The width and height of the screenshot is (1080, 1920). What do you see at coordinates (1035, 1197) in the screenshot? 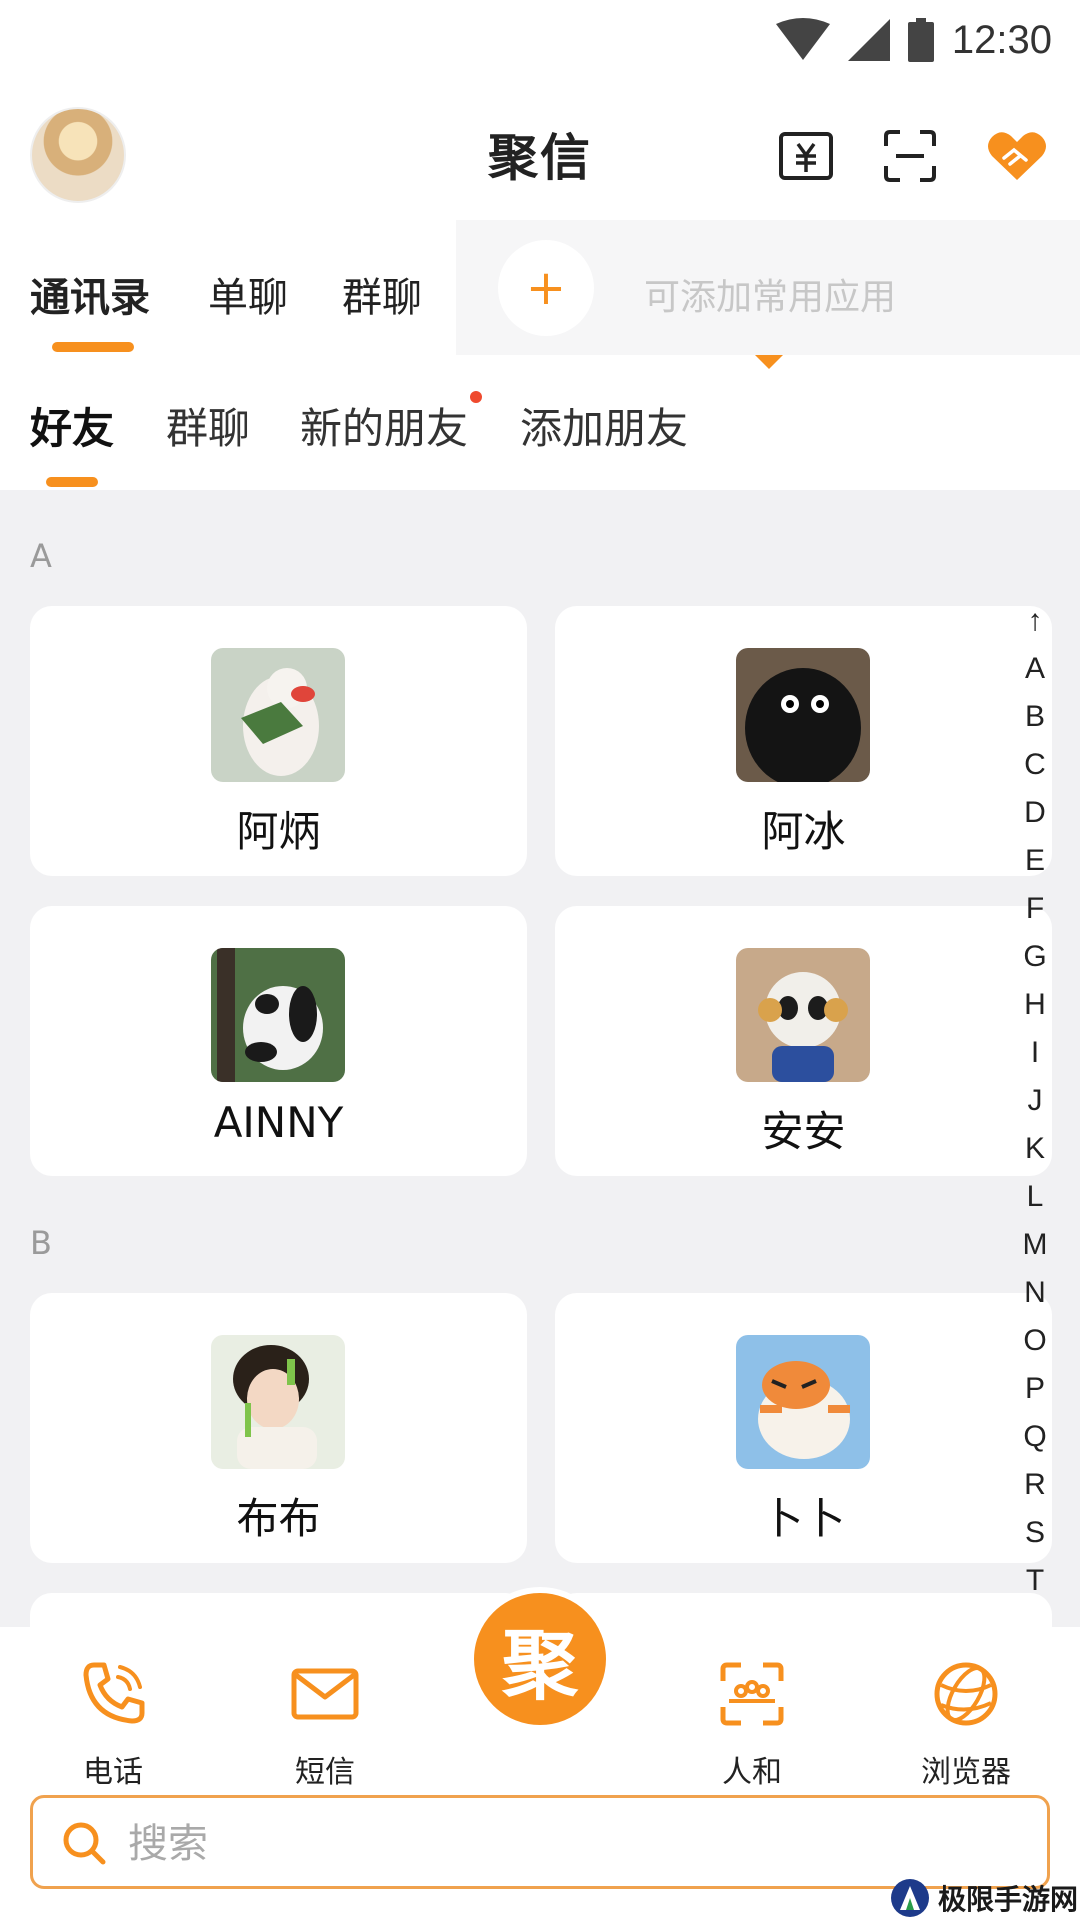
I see `index-letter: L` at bounding box center [1035, 1197].